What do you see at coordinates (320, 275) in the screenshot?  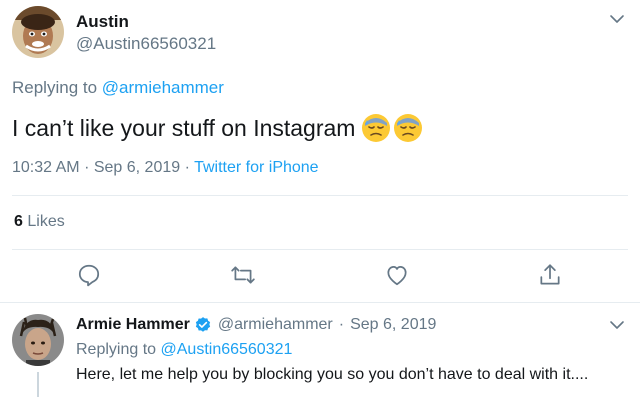 I see `tweet-actions` at bounding box center [320, 275].